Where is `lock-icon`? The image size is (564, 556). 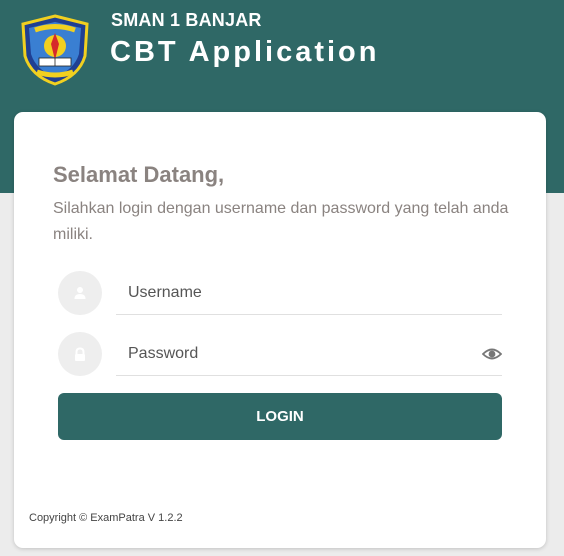 lock-icon is located at coordinates (80, 354).